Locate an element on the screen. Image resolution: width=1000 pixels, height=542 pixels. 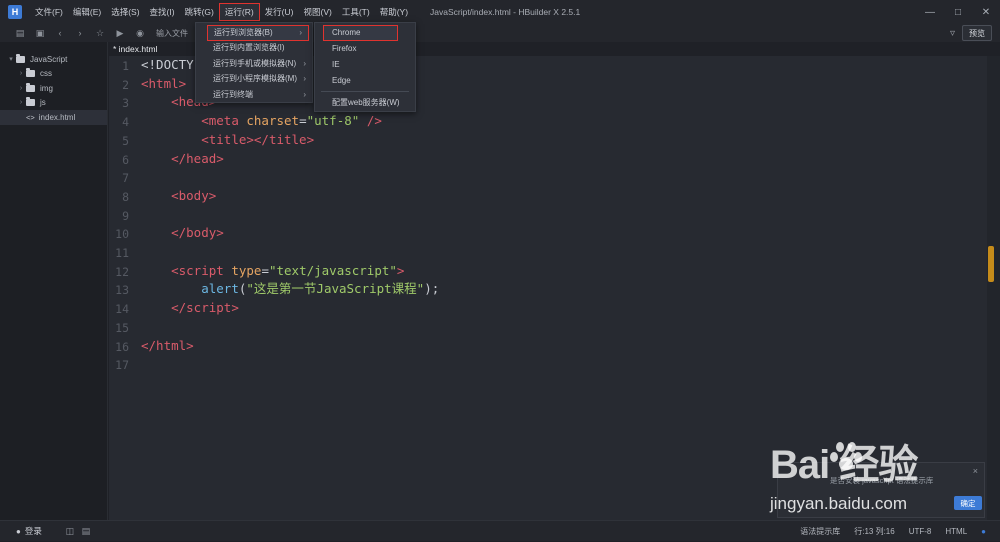
browser-ie-item: IE is located at coordinates (365, 65).